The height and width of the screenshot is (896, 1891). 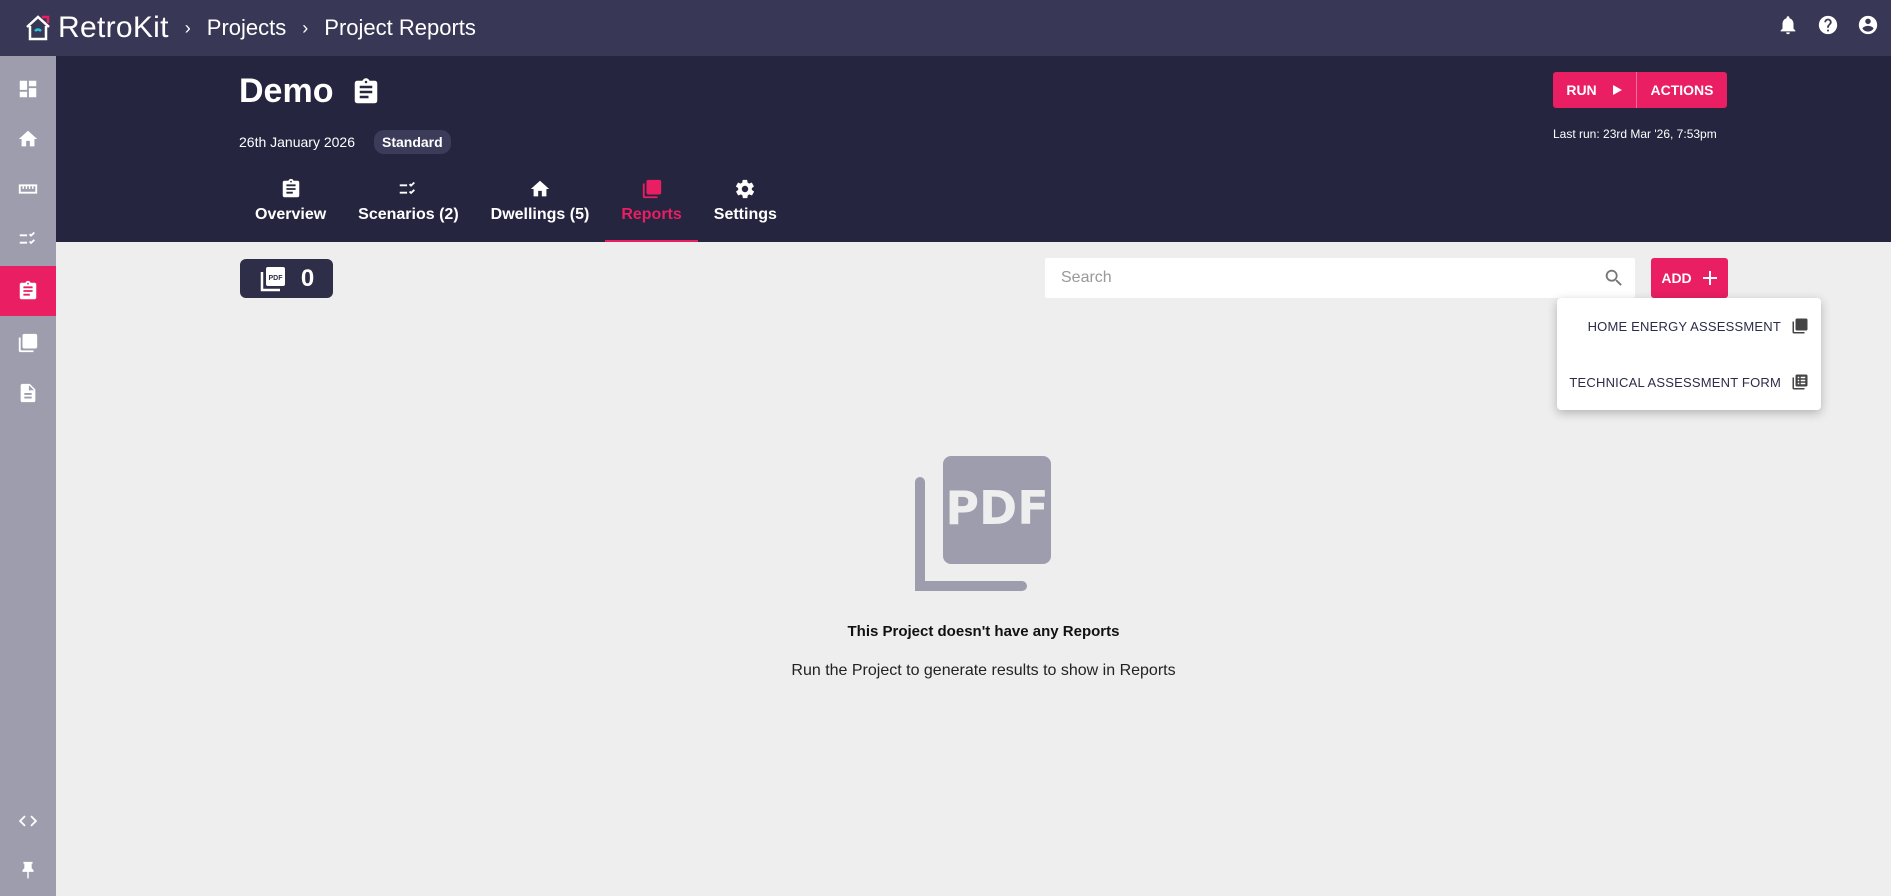 I want to click on sidebar-item-dashboard, so click(x=28, y=89).